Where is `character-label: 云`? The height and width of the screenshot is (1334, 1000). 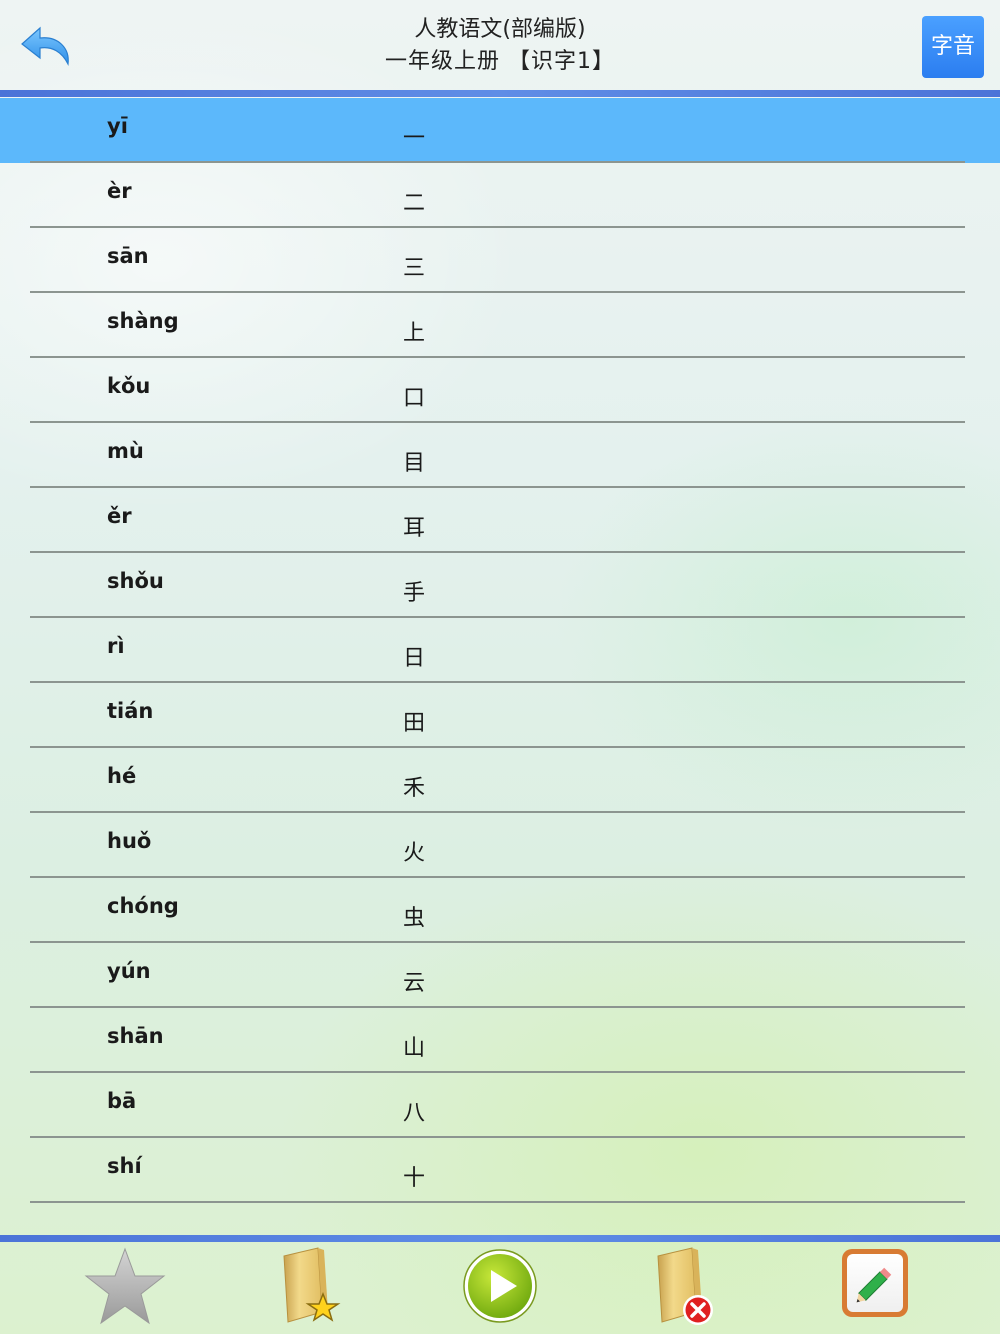
character-label: 云 is located at coordinates (414, 983).